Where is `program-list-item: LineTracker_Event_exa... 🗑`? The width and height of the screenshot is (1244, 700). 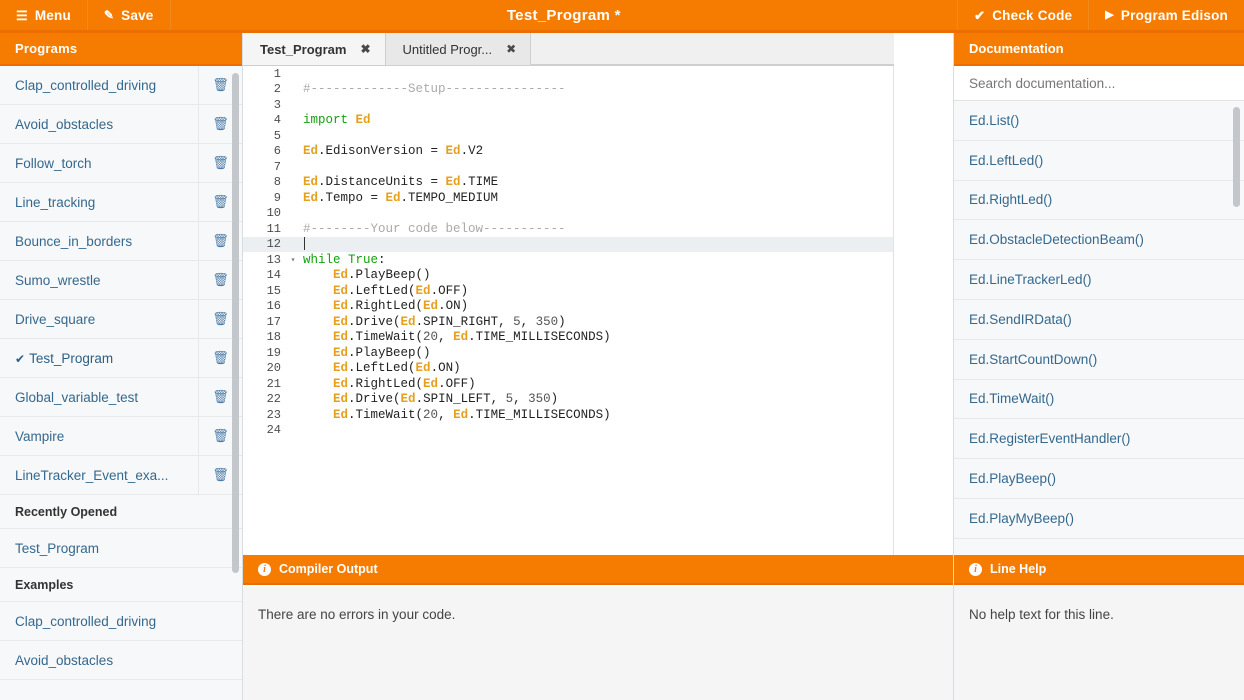
program-list-item: LineTracker_Event_exa... 🗑 is located at coordinates (121, 475).